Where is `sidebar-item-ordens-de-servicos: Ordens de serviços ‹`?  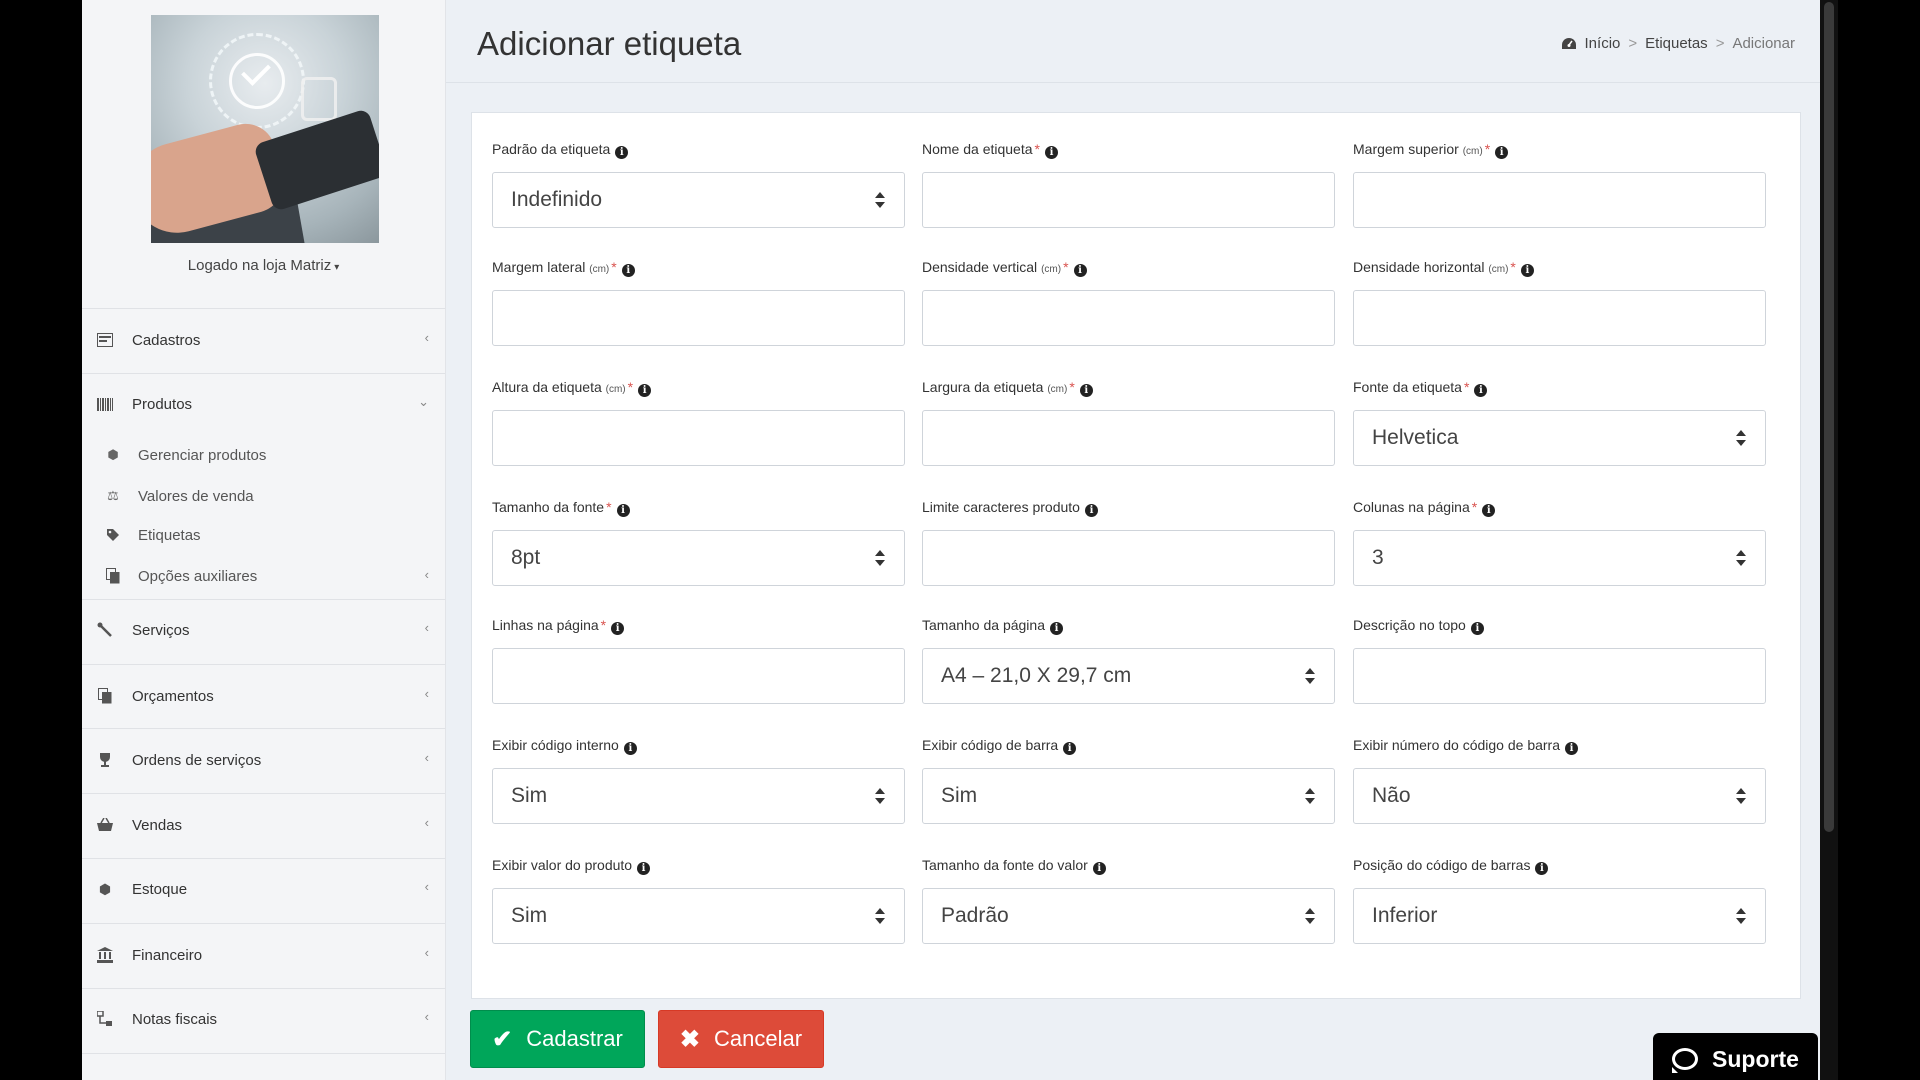 sidebar-item-ordens-de-servicos: Ordens de serviços ‹ is located at coordinates (263, 760).